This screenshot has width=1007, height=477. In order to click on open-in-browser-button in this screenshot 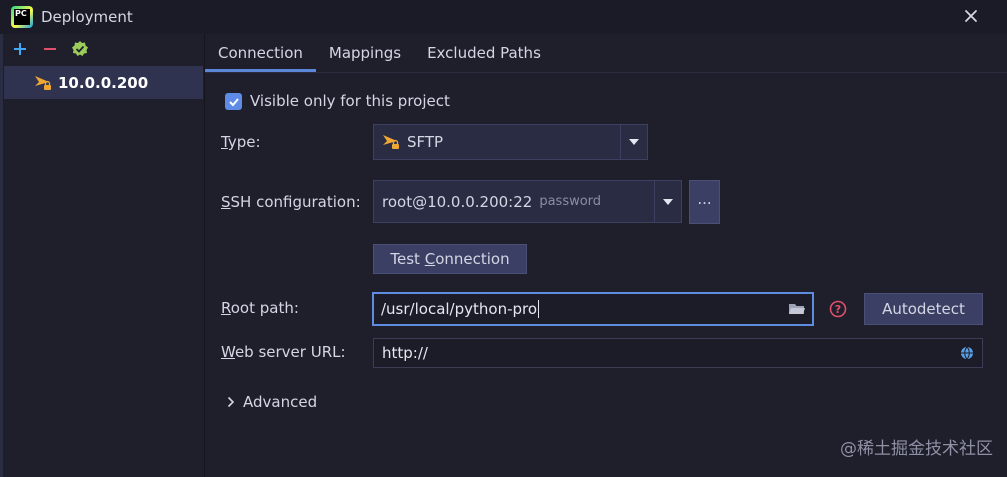, I will do `click(967, 353)`.